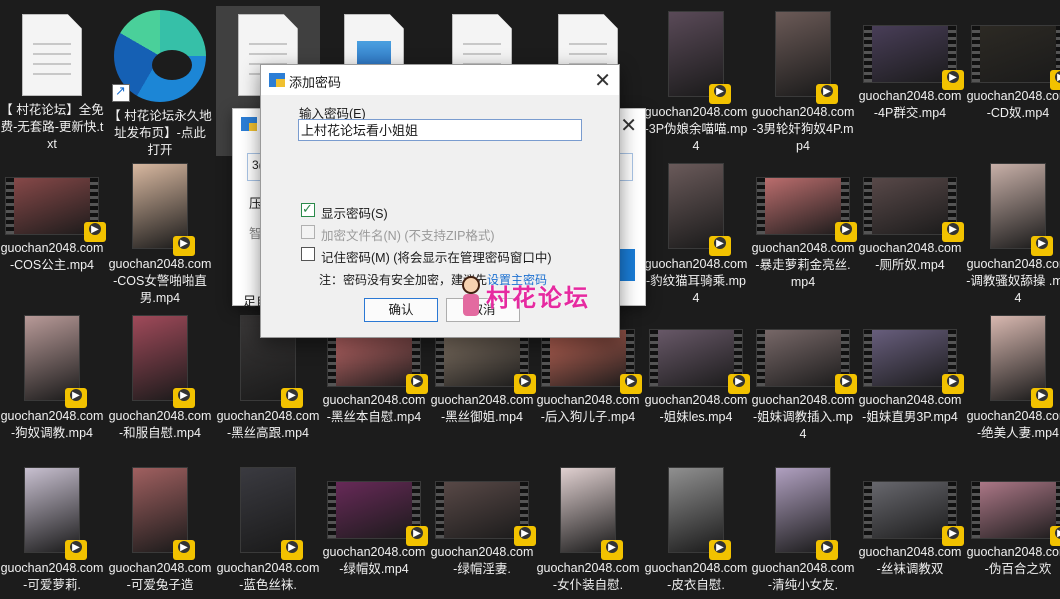  I want to click on desktop-file: guochan2048.com-4P群交.mp4, so click(911, 64).